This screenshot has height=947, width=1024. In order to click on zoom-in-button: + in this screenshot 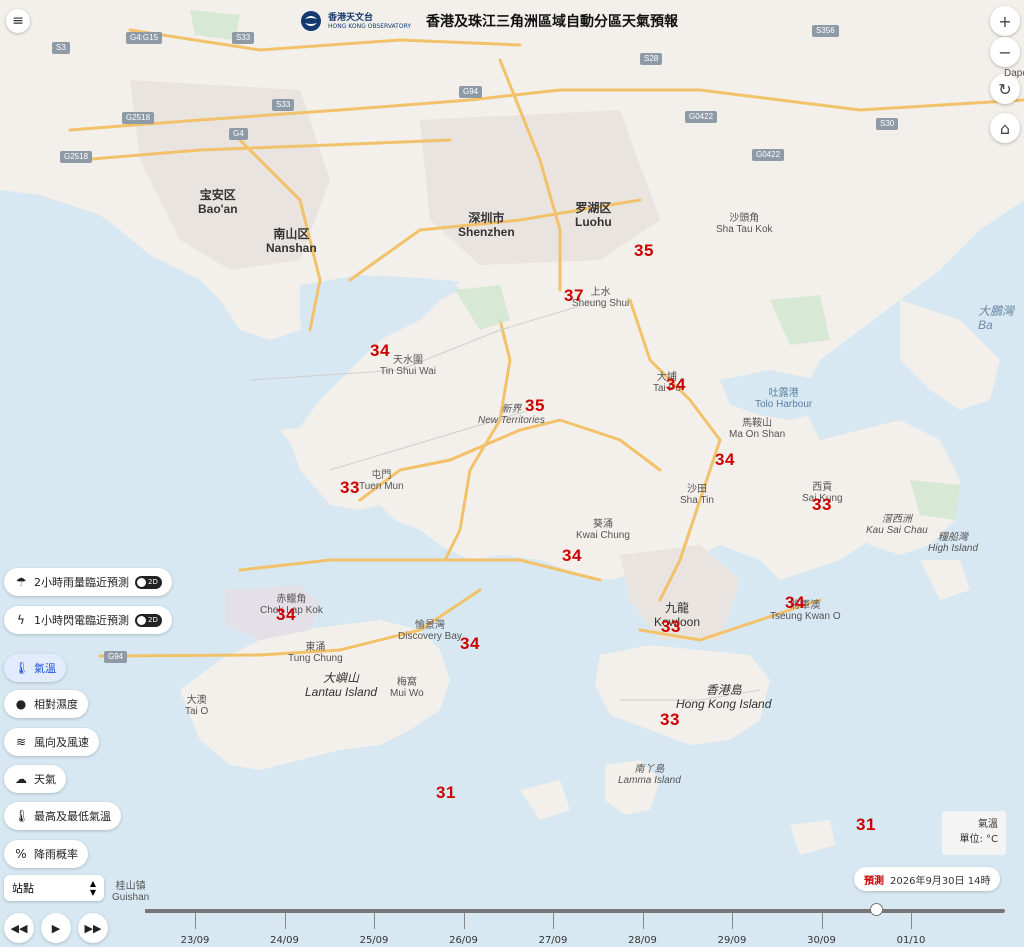, I will do `click(1005, 21)`.